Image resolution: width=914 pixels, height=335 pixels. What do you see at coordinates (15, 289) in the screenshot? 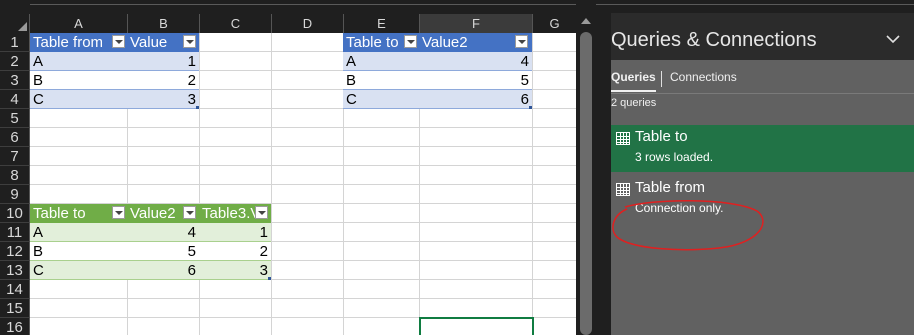
I see `row-header: 14` at bounding box center [15, 289].